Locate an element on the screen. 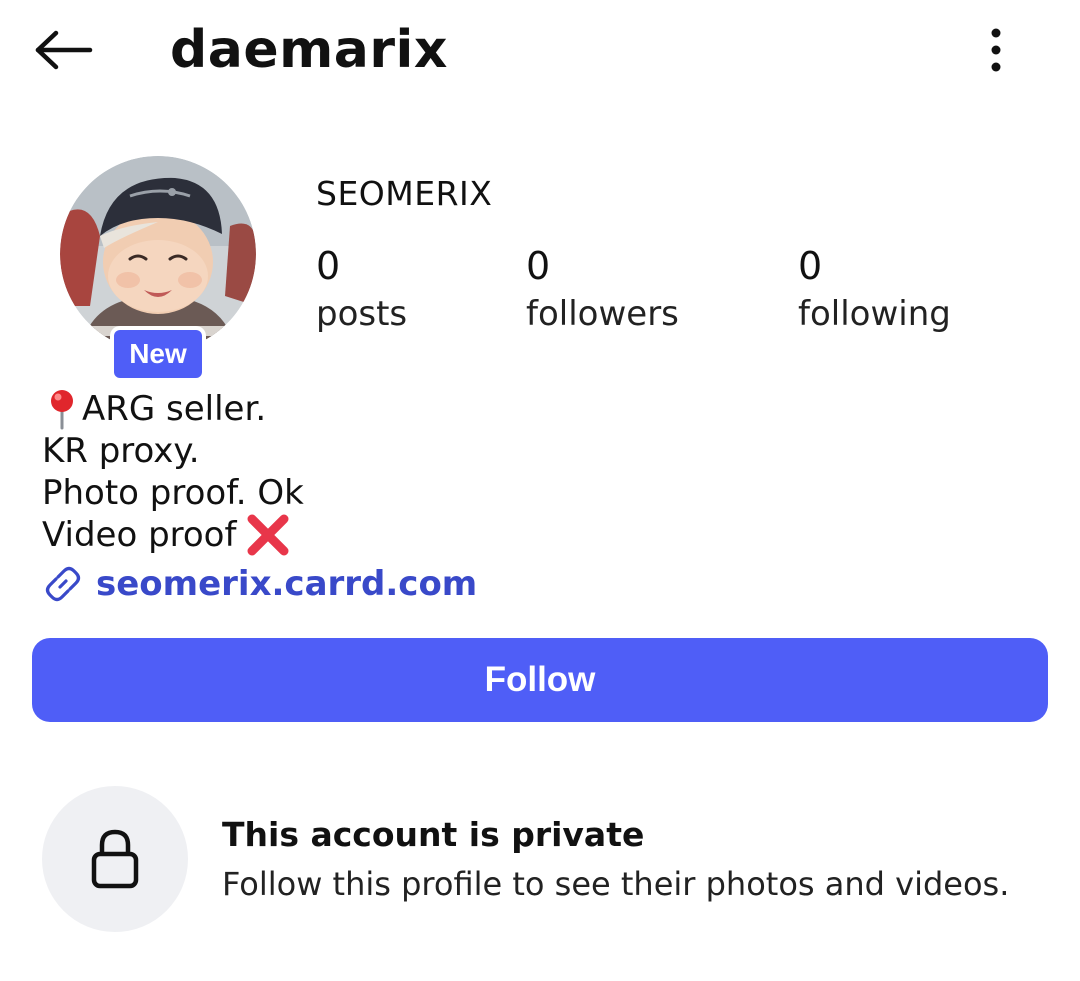 Image resolution: width=1080 pixels, height=981 pixels. avatar is located at coordinates (158, 254).